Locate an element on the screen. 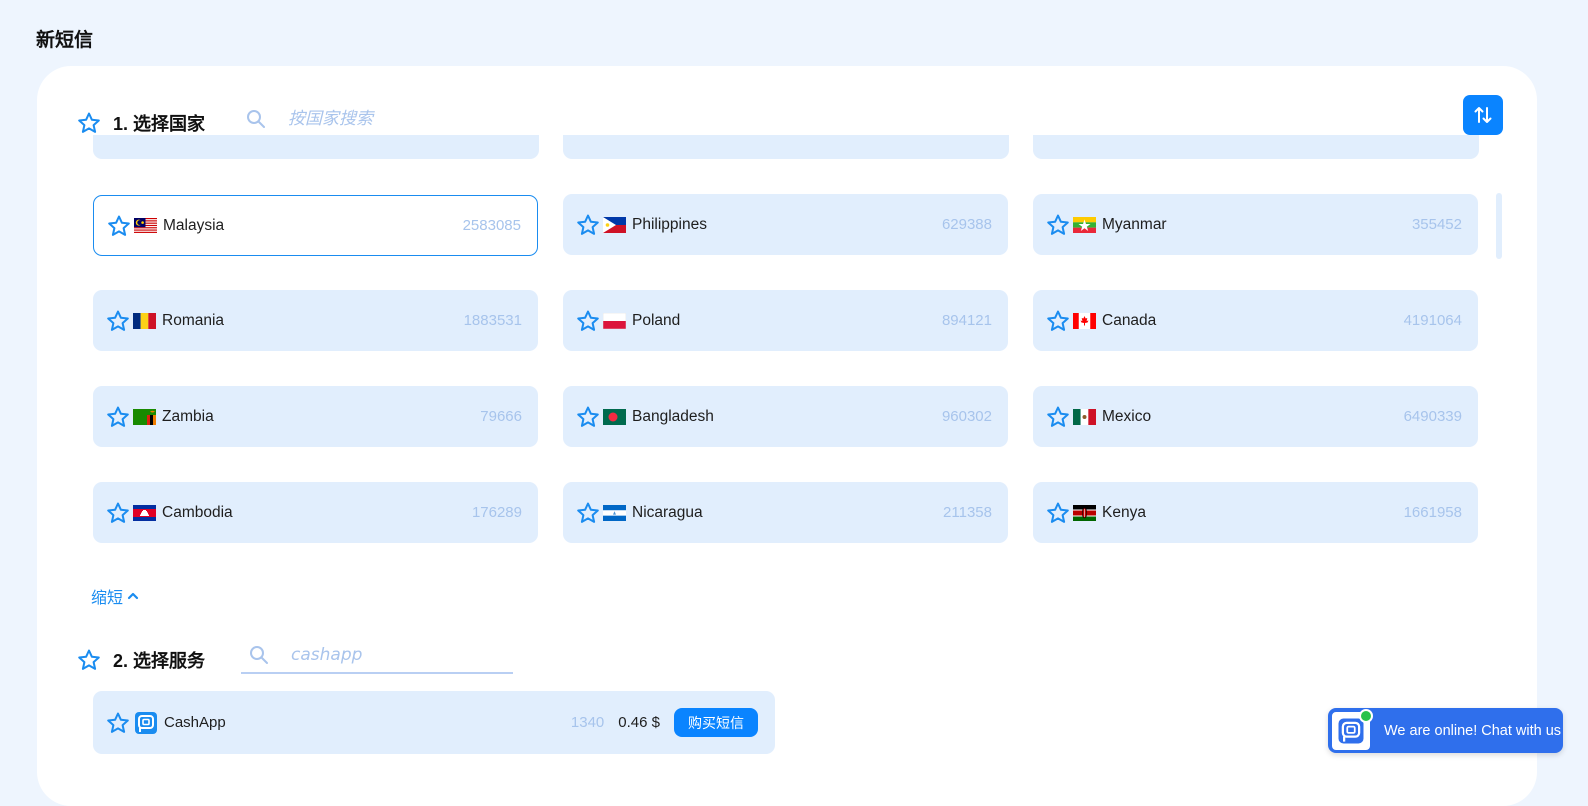 This screenshot has height=806, width=1588. country-name: Kenya is located at coordinates (1124, 512).